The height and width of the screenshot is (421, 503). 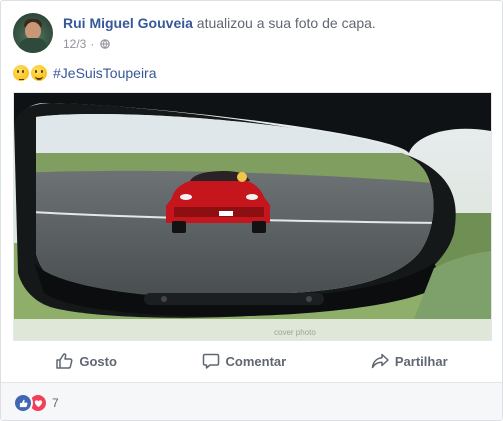 What do you see at coordinates (21, 73) in the screenshot?
I see `thinking-face-emoji` at bounding box center [21, 73].